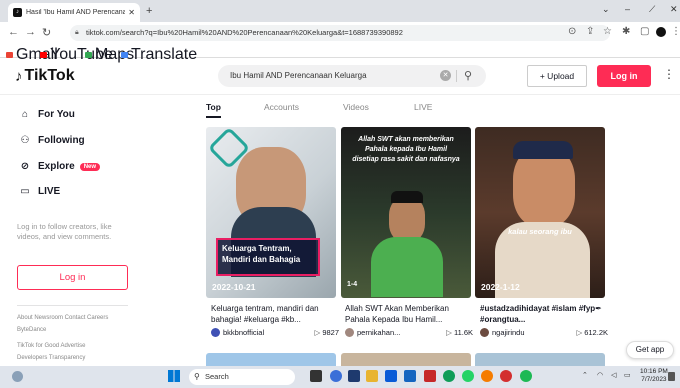 The height and width of the screenshot is (388, 680). I want to click on word-icon, so click(410, 376).